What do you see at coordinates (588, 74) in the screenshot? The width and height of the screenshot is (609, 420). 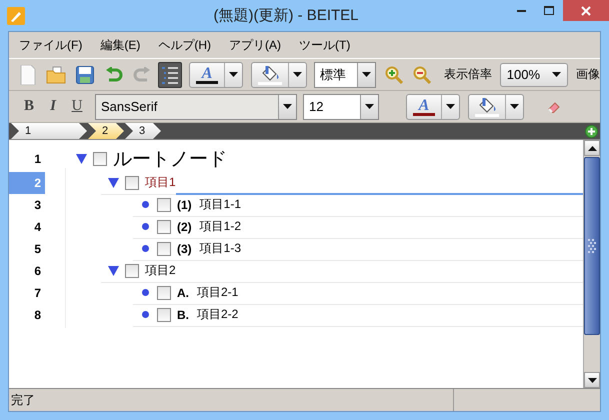 I see `toolbar-label: 画像` at bounding box center [588, 74].